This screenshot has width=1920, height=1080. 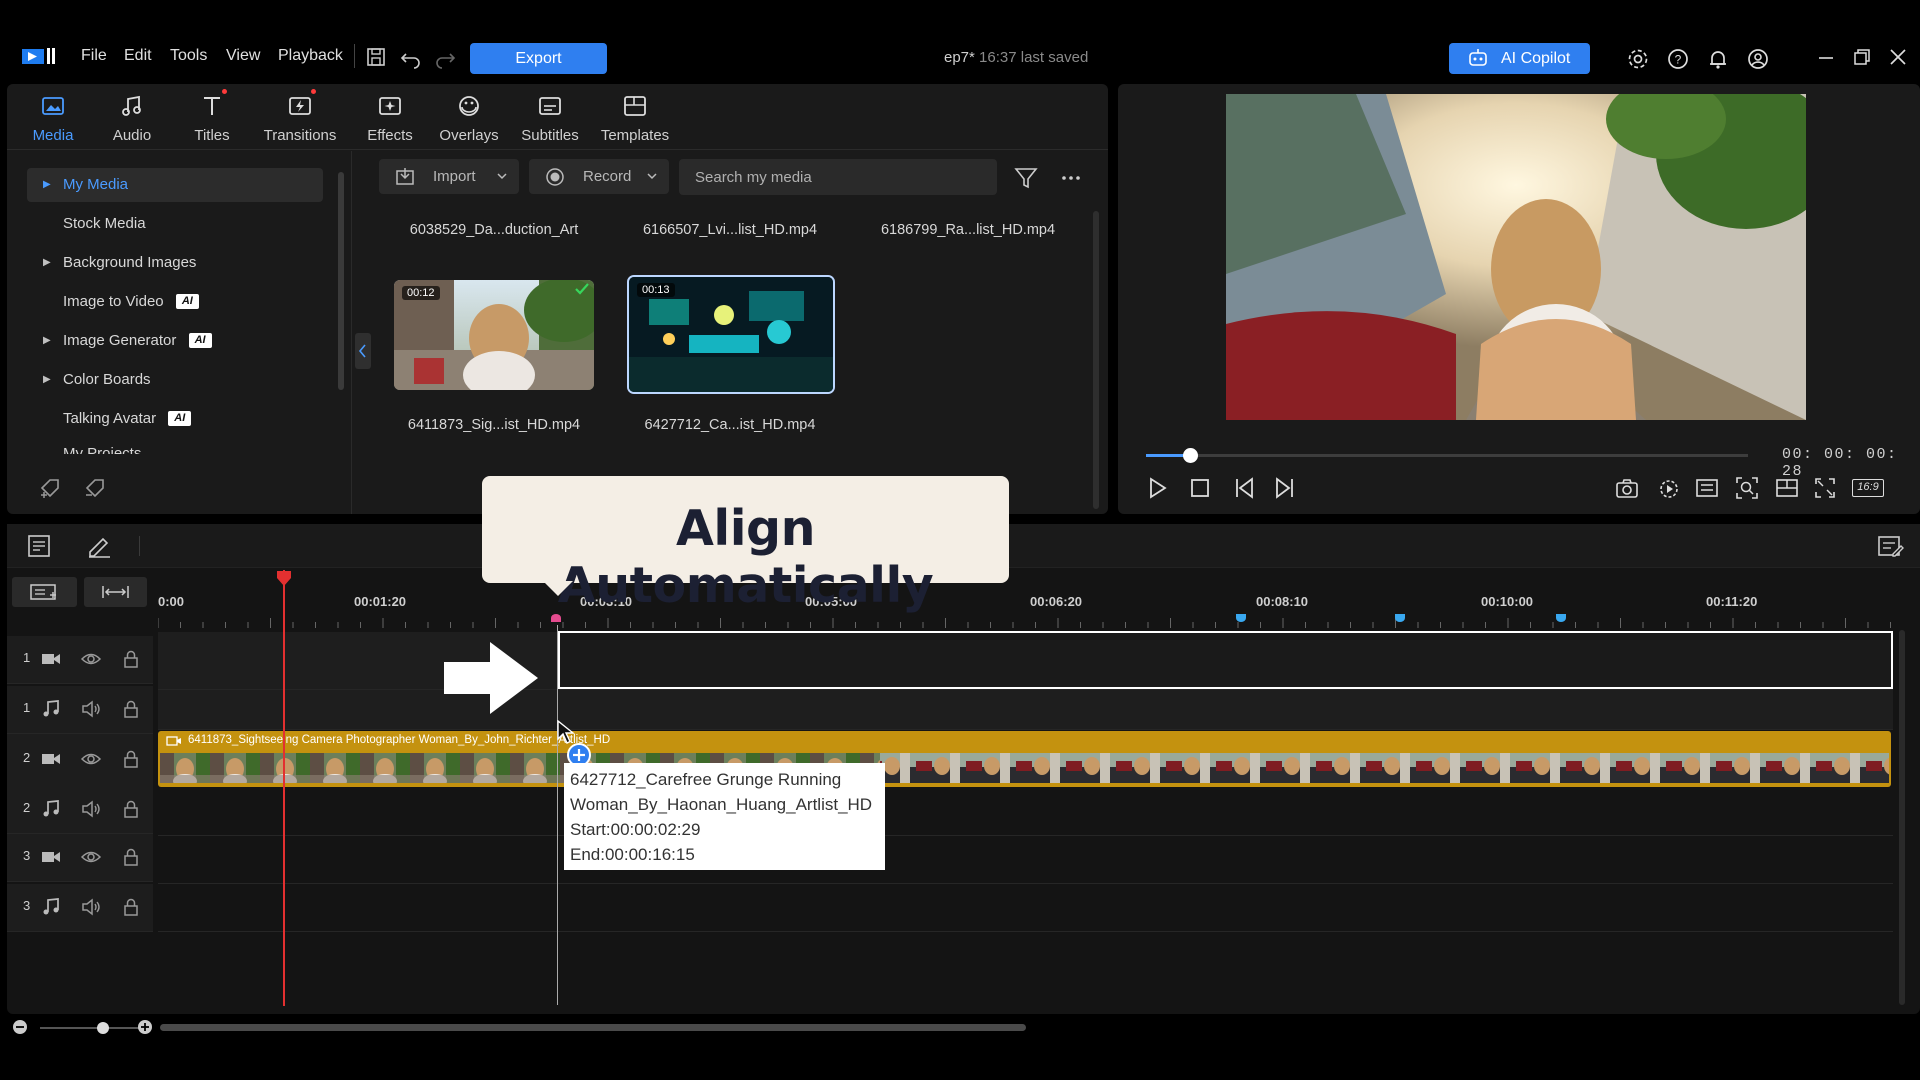 What do you see at coordinates (175, 380) in the screenshot?
I see `sidebar-item-color-boards: ▶ Color Boards` at bounding box center [175, 380].